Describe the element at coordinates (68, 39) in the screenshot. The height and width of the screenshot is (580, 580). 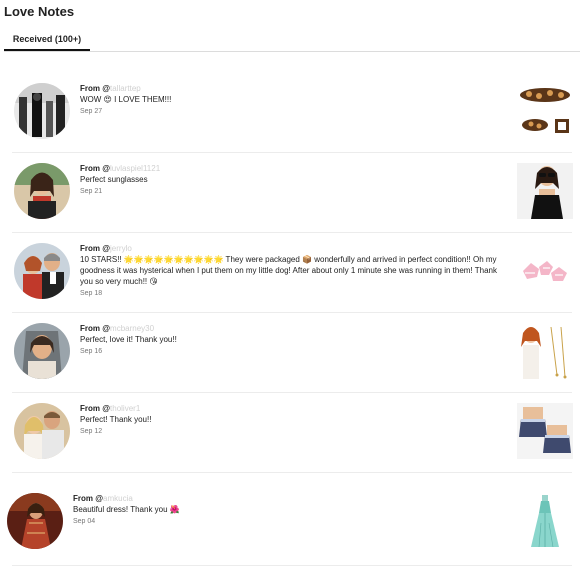
I see `tab-count: (100+)` at that location.